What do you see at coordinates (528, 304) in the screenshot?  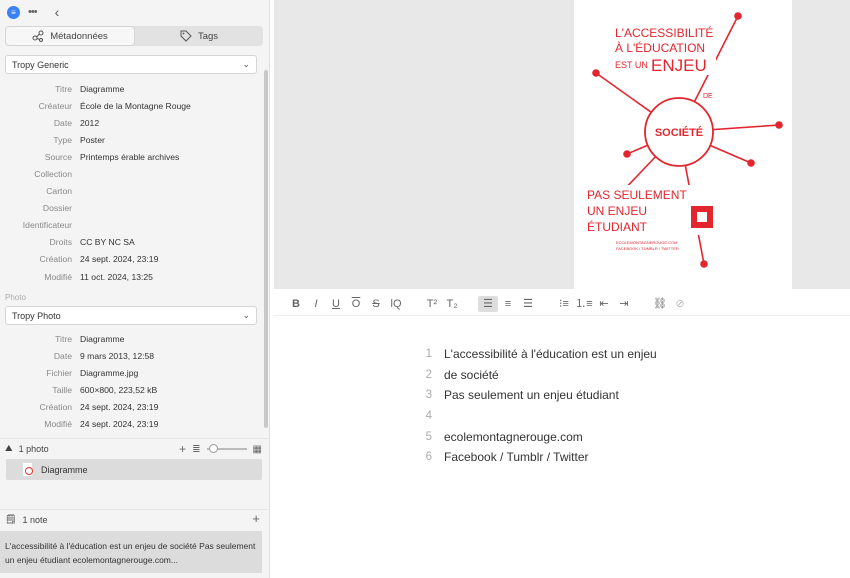 I see `align-right-icon: ☰` at bounding box center [528, 304].